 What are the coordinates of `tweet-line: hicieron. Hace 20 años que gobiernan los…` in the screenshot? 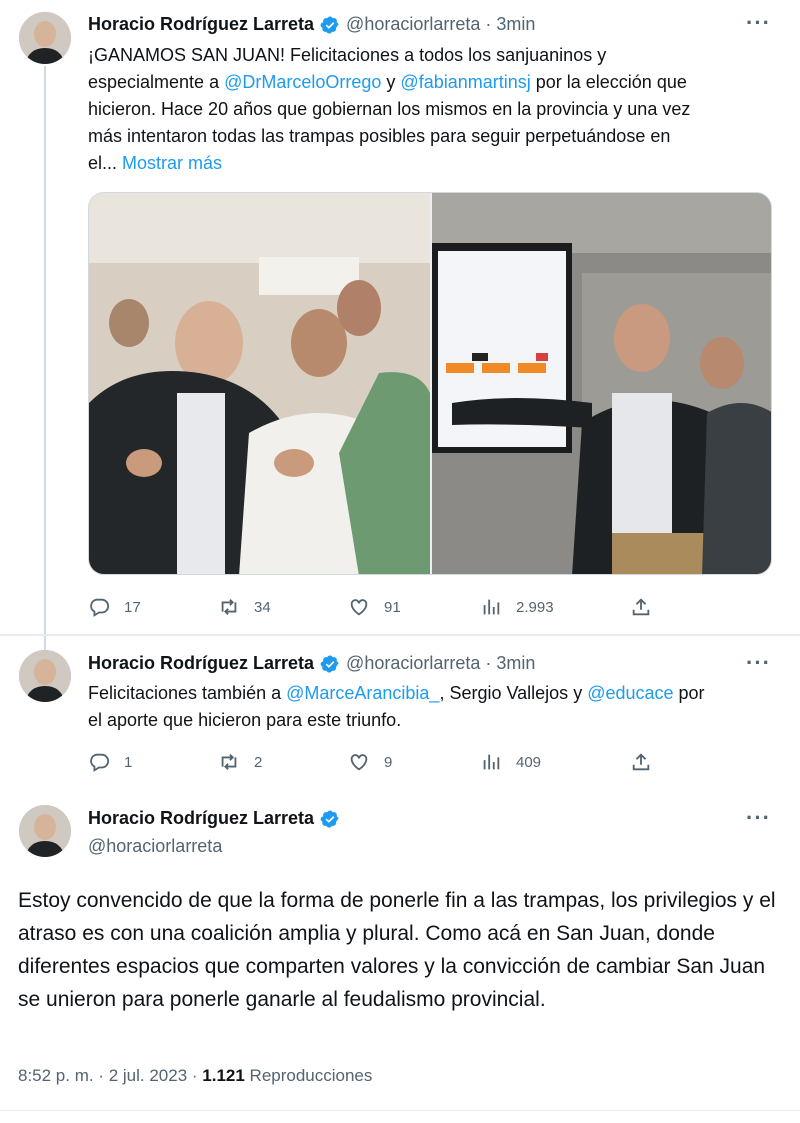 It's located at (389, 109).